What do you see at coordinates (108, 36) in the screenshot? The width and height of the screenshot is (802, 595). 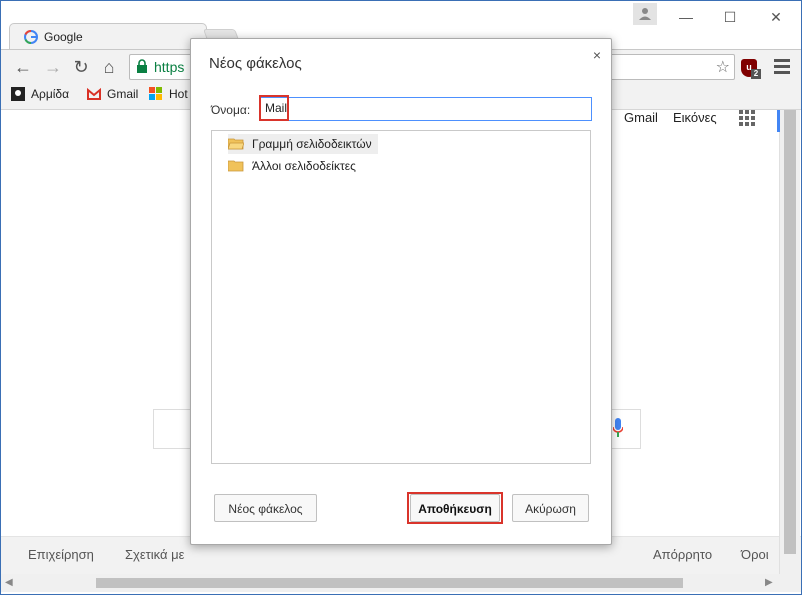 I see `tab-google: Google` at bounding box center [108, 36].